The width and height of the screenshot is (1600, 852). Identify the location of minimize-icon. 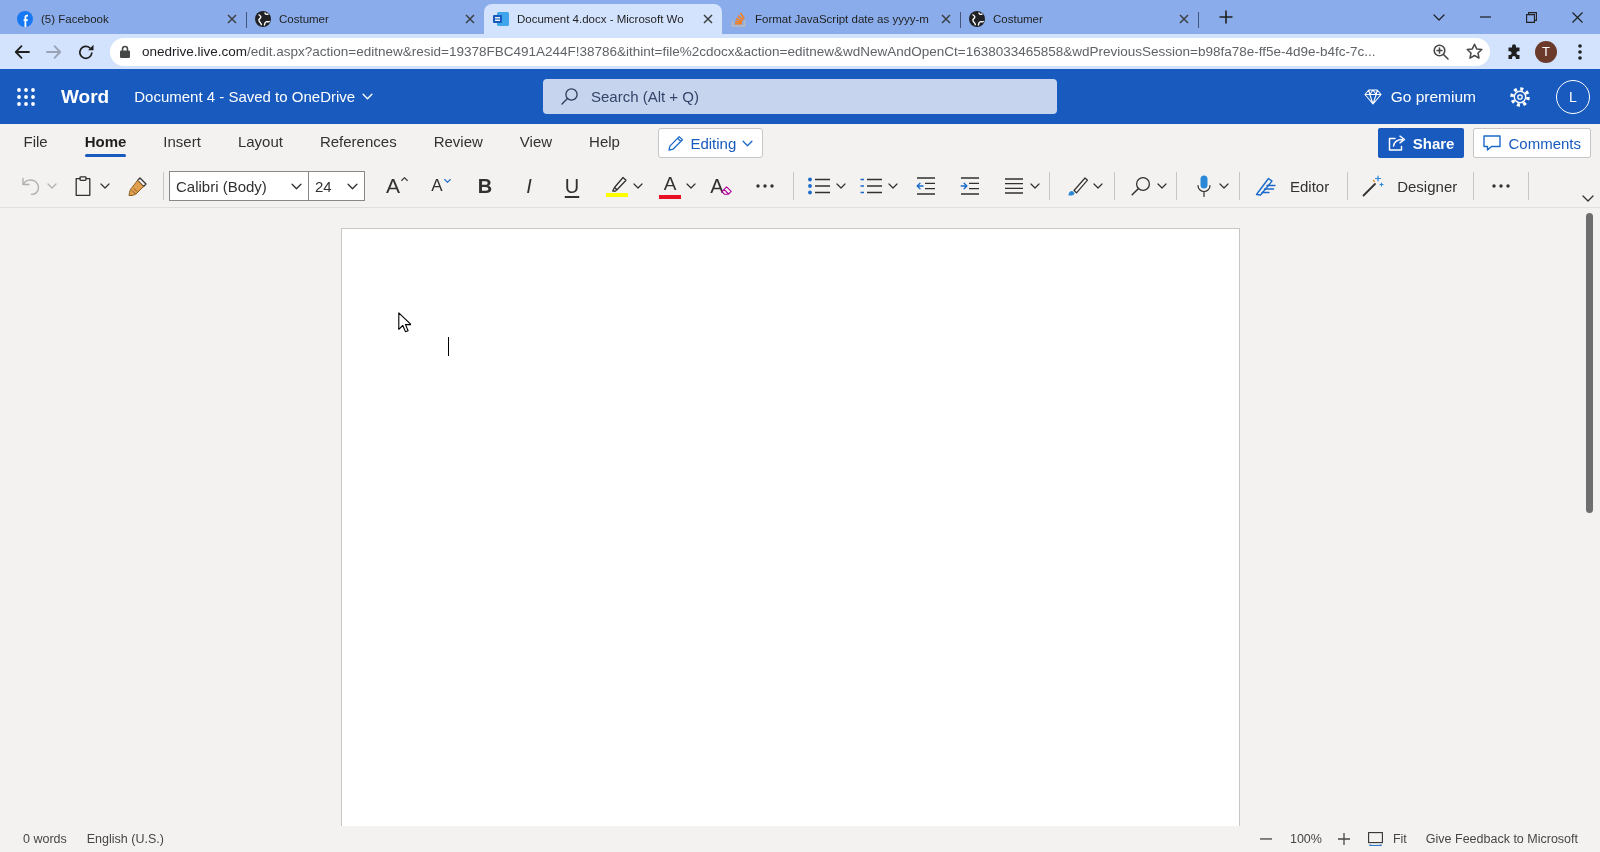
(1485, 17).